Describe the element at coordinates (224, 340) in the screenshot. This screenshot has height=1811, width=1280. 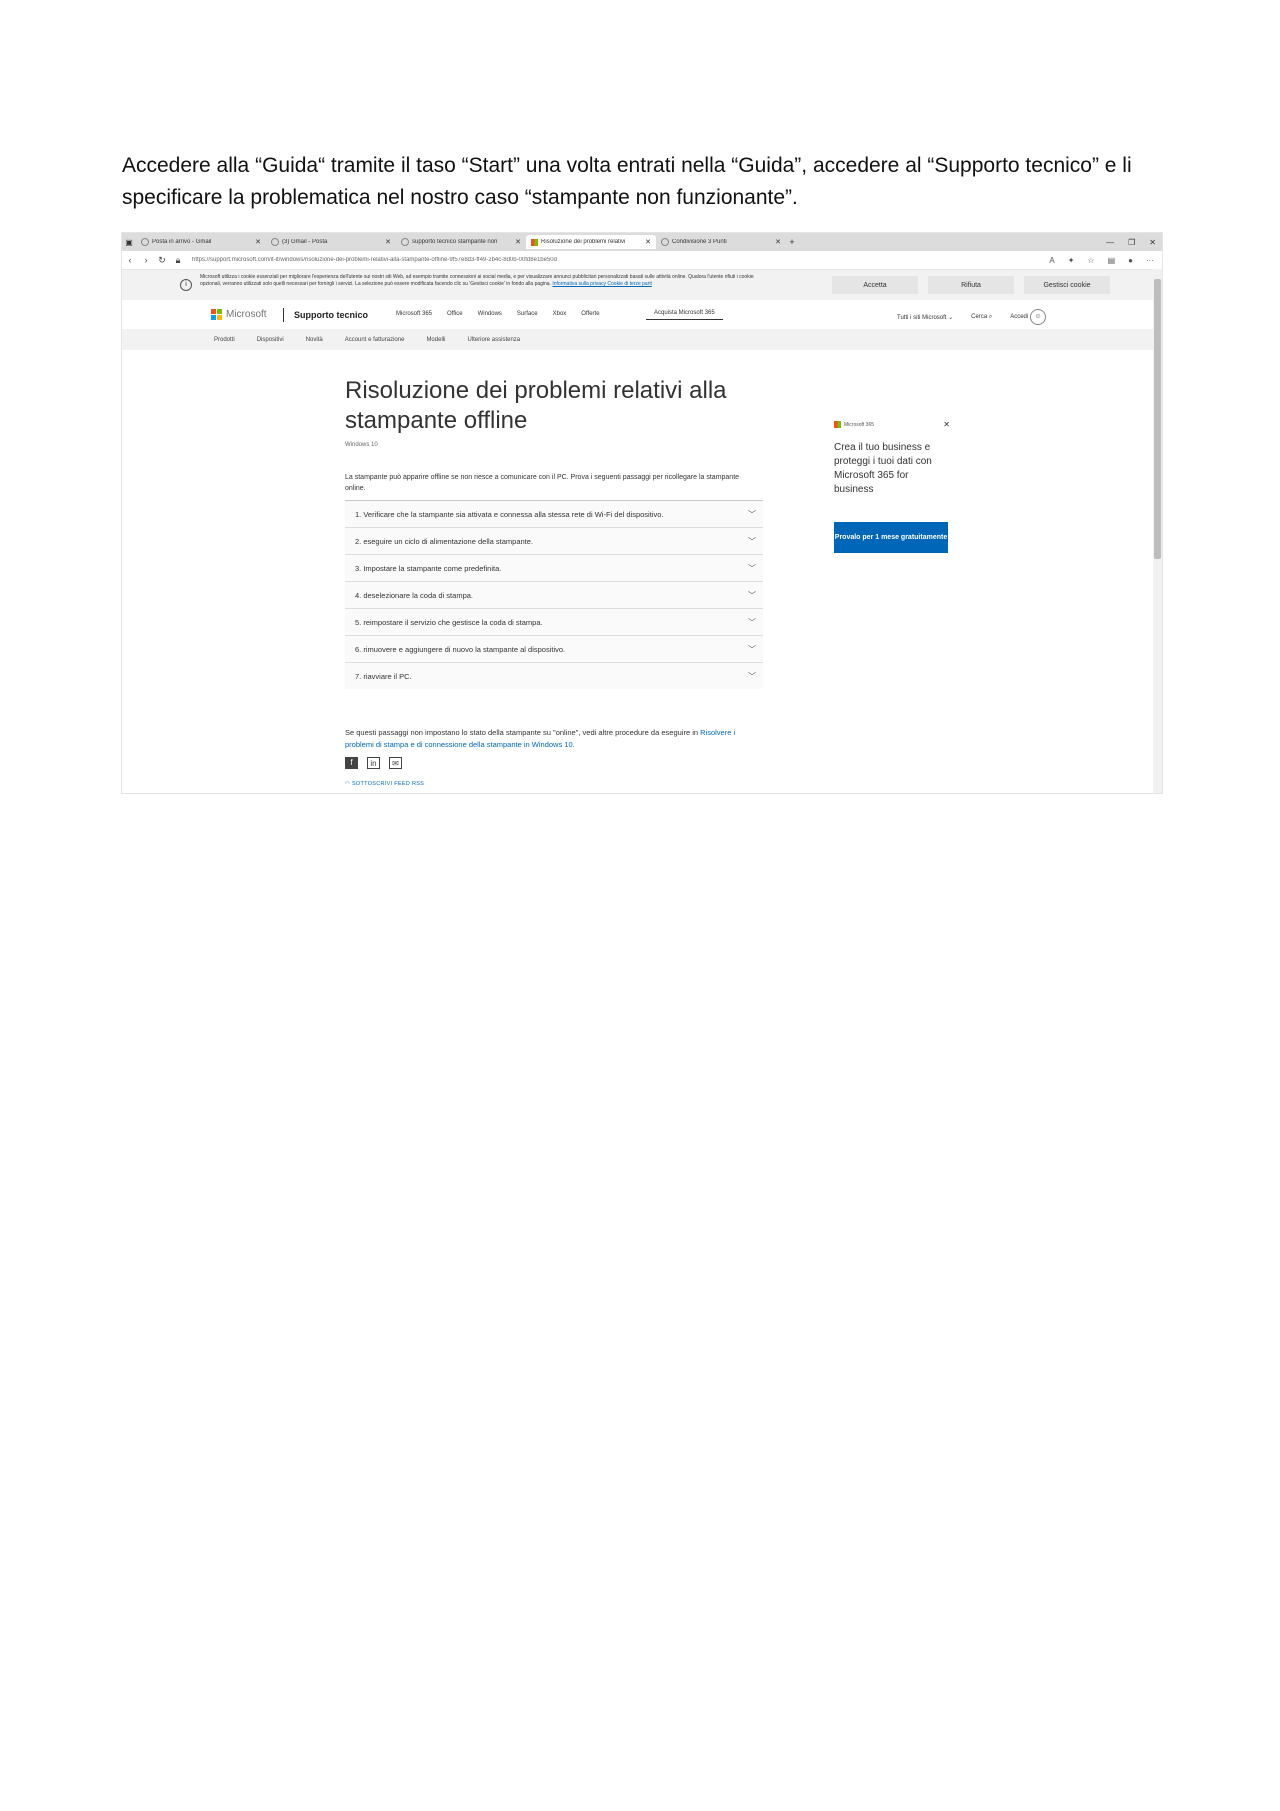
I see `subnav-item: Prodotti` at that location.